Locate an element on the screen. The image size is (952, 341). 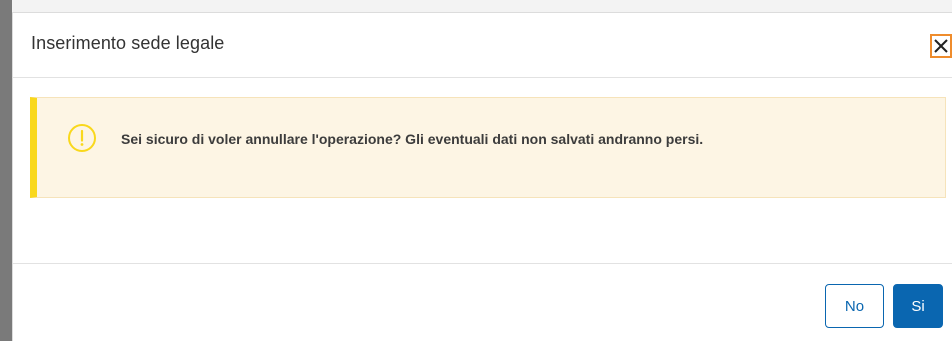
warning-circle-icon is located at coordinates (82, 138).